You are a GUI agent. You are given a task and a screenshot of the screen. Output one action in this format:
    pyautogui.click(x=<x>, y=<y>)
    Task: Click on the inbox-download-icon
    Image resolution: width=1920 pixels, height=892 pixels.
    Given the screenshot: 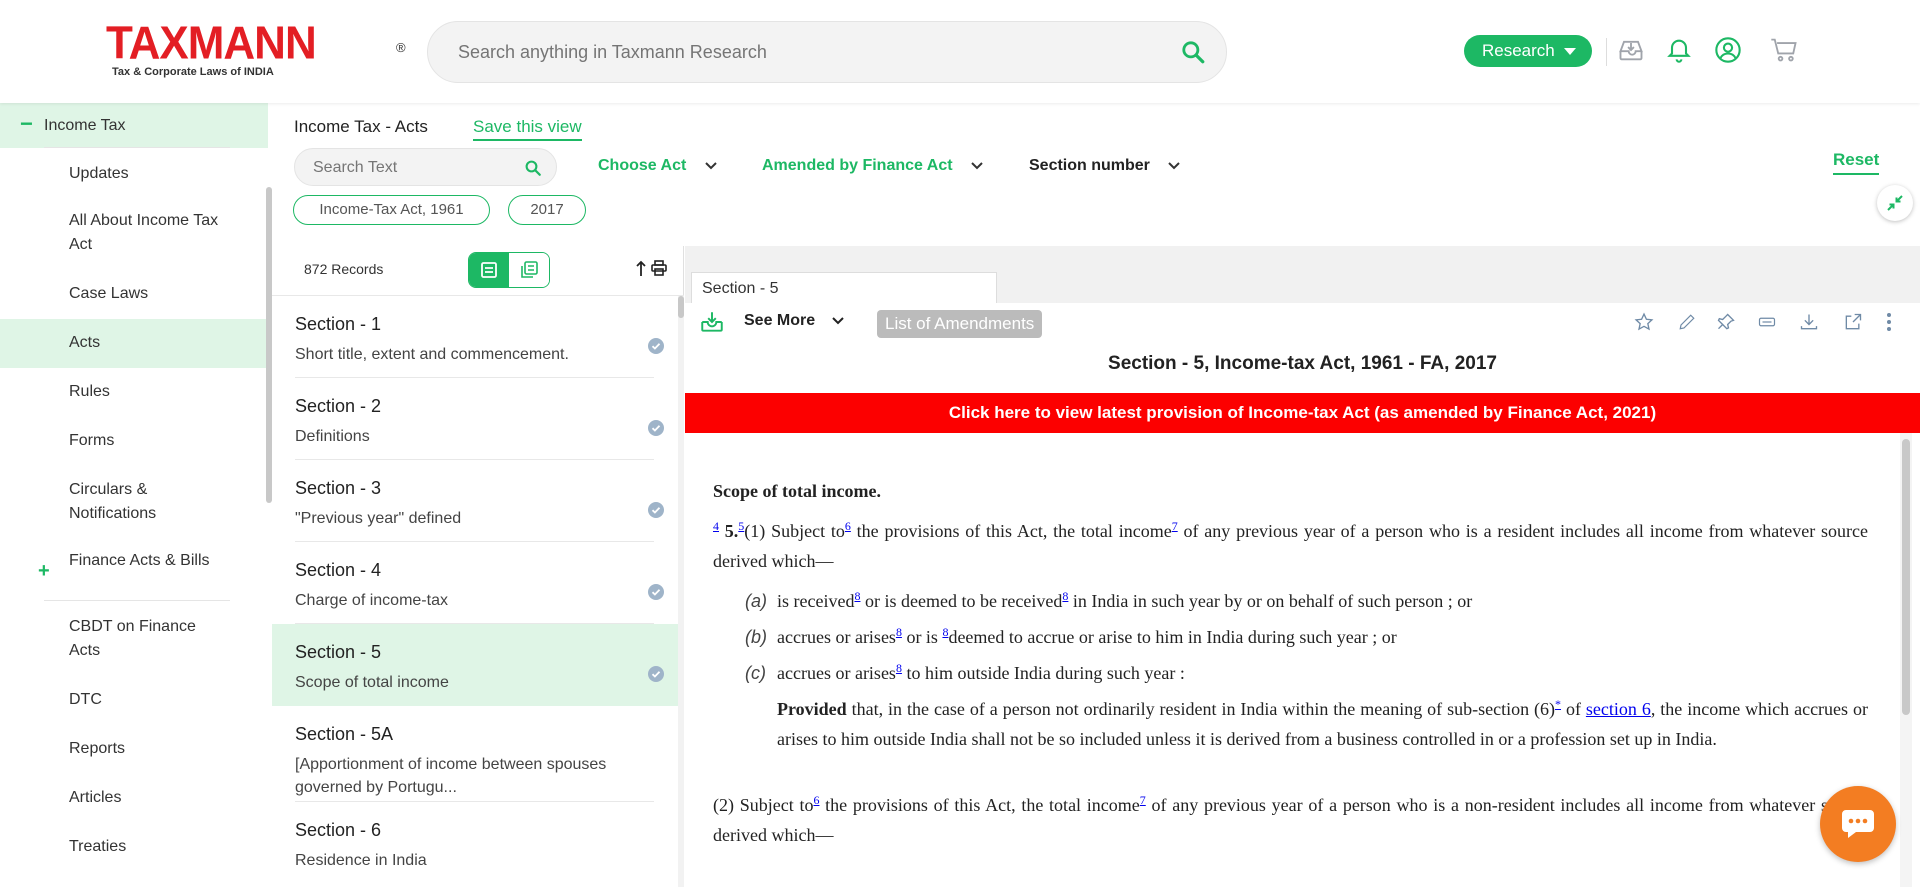 What is the action you would take?
    pyautogui.click(x=1631, y=52)
    